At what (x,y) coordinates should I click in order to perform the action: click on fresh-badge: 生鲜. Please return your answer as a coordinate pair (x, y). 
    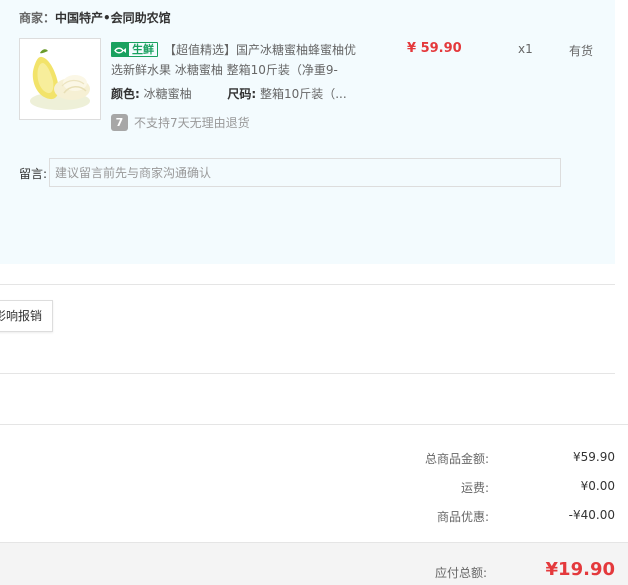
    Looking at the image, I should click on (134, 49).